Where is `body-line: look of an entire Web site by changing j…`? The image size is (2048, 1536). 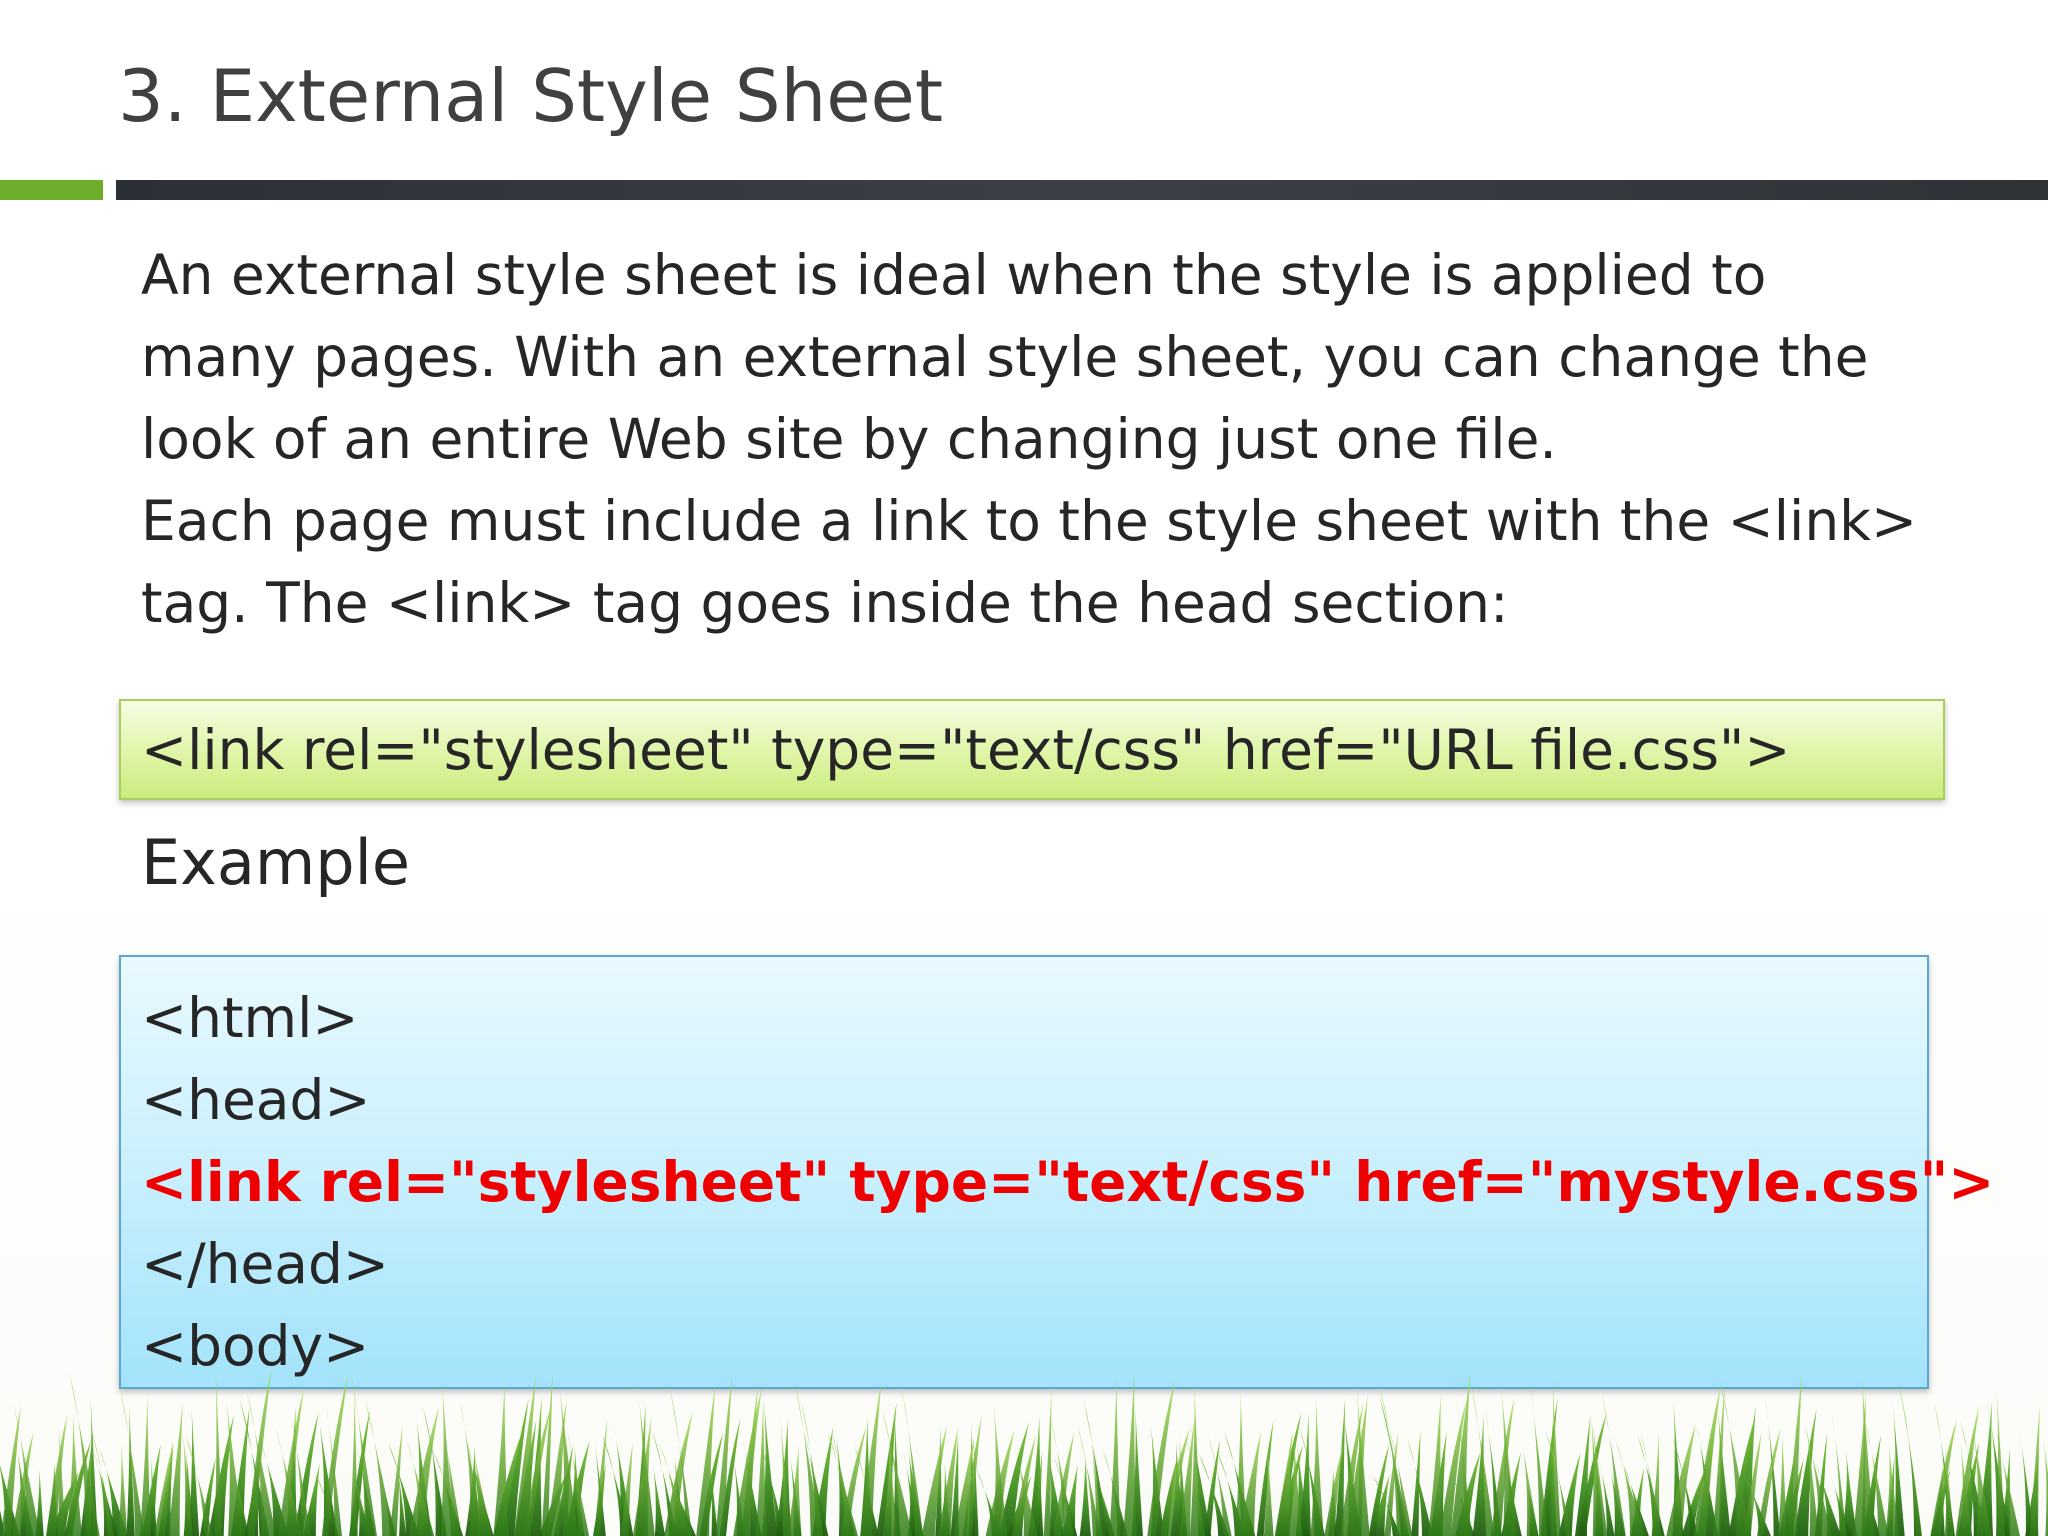 body-line: look of an entire Web site by changing j… is located at coordinates (849, 439).